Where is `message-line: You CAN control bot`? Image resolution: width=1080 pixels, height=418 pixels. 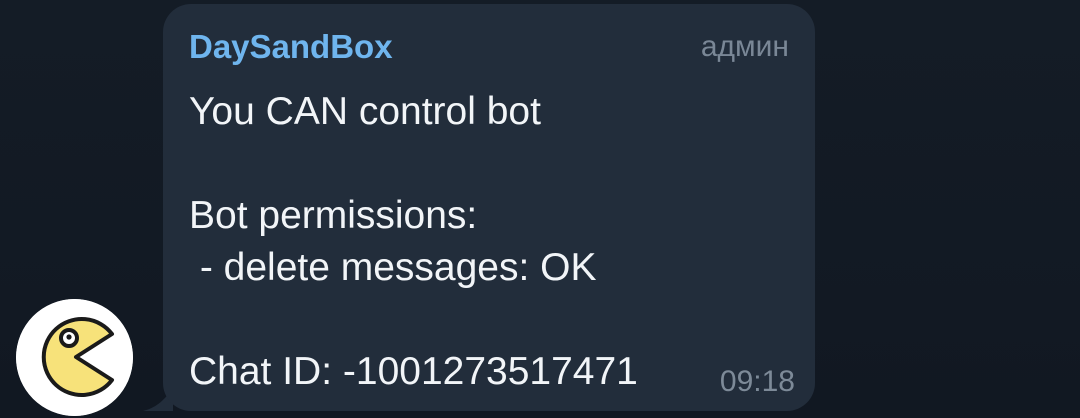 message-line: You CAN control bot is located at coordinates (365, 111).